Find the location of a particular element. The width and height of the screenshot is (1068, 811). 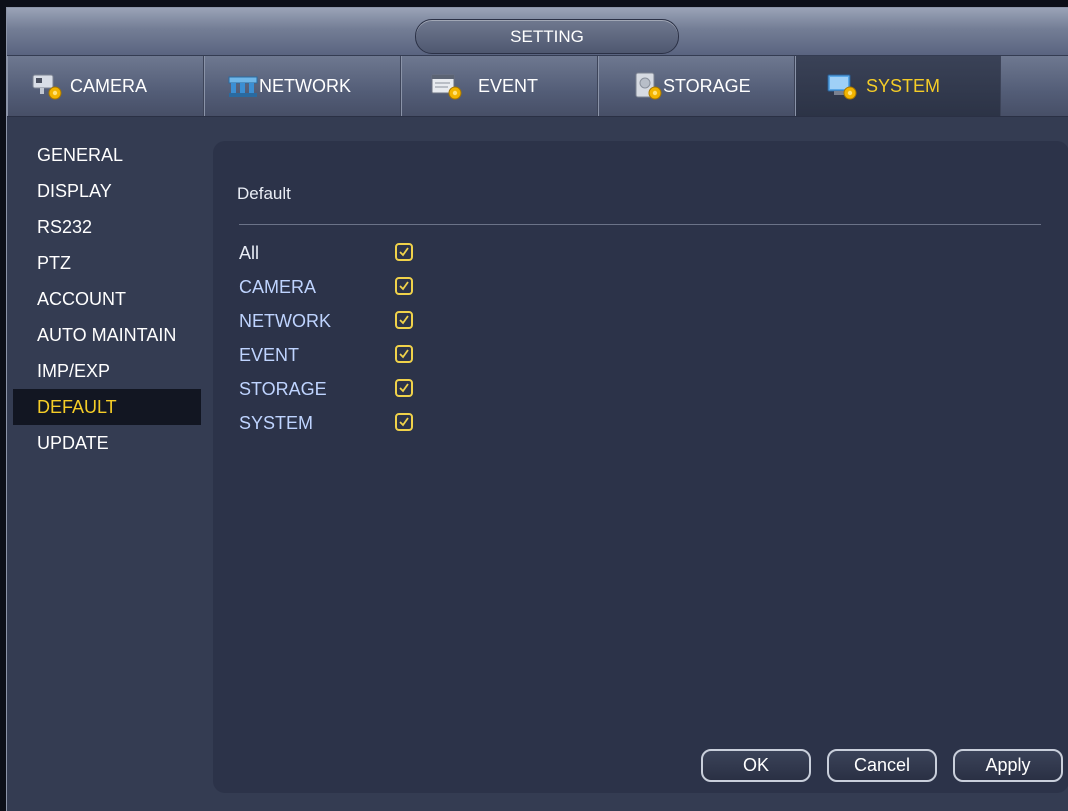

tab-storage: STORAGE is located at coordinates (696, 86).